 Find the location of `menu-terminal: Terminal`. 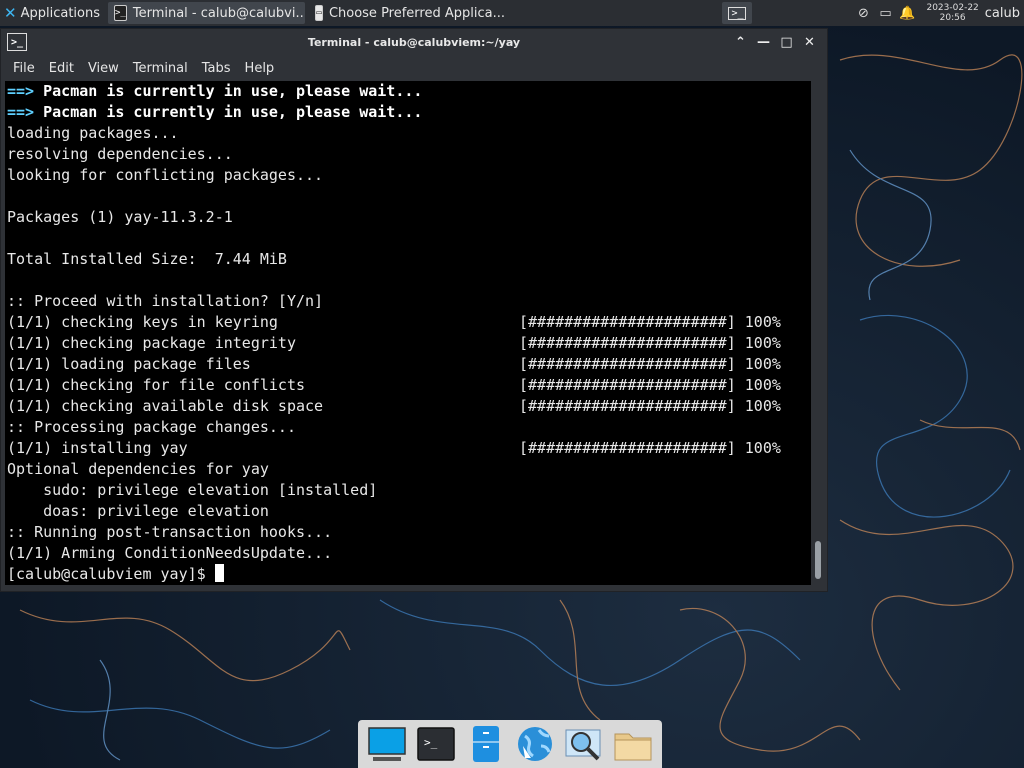

menu-terminal: Terminal is located at coordinates (160, 68).